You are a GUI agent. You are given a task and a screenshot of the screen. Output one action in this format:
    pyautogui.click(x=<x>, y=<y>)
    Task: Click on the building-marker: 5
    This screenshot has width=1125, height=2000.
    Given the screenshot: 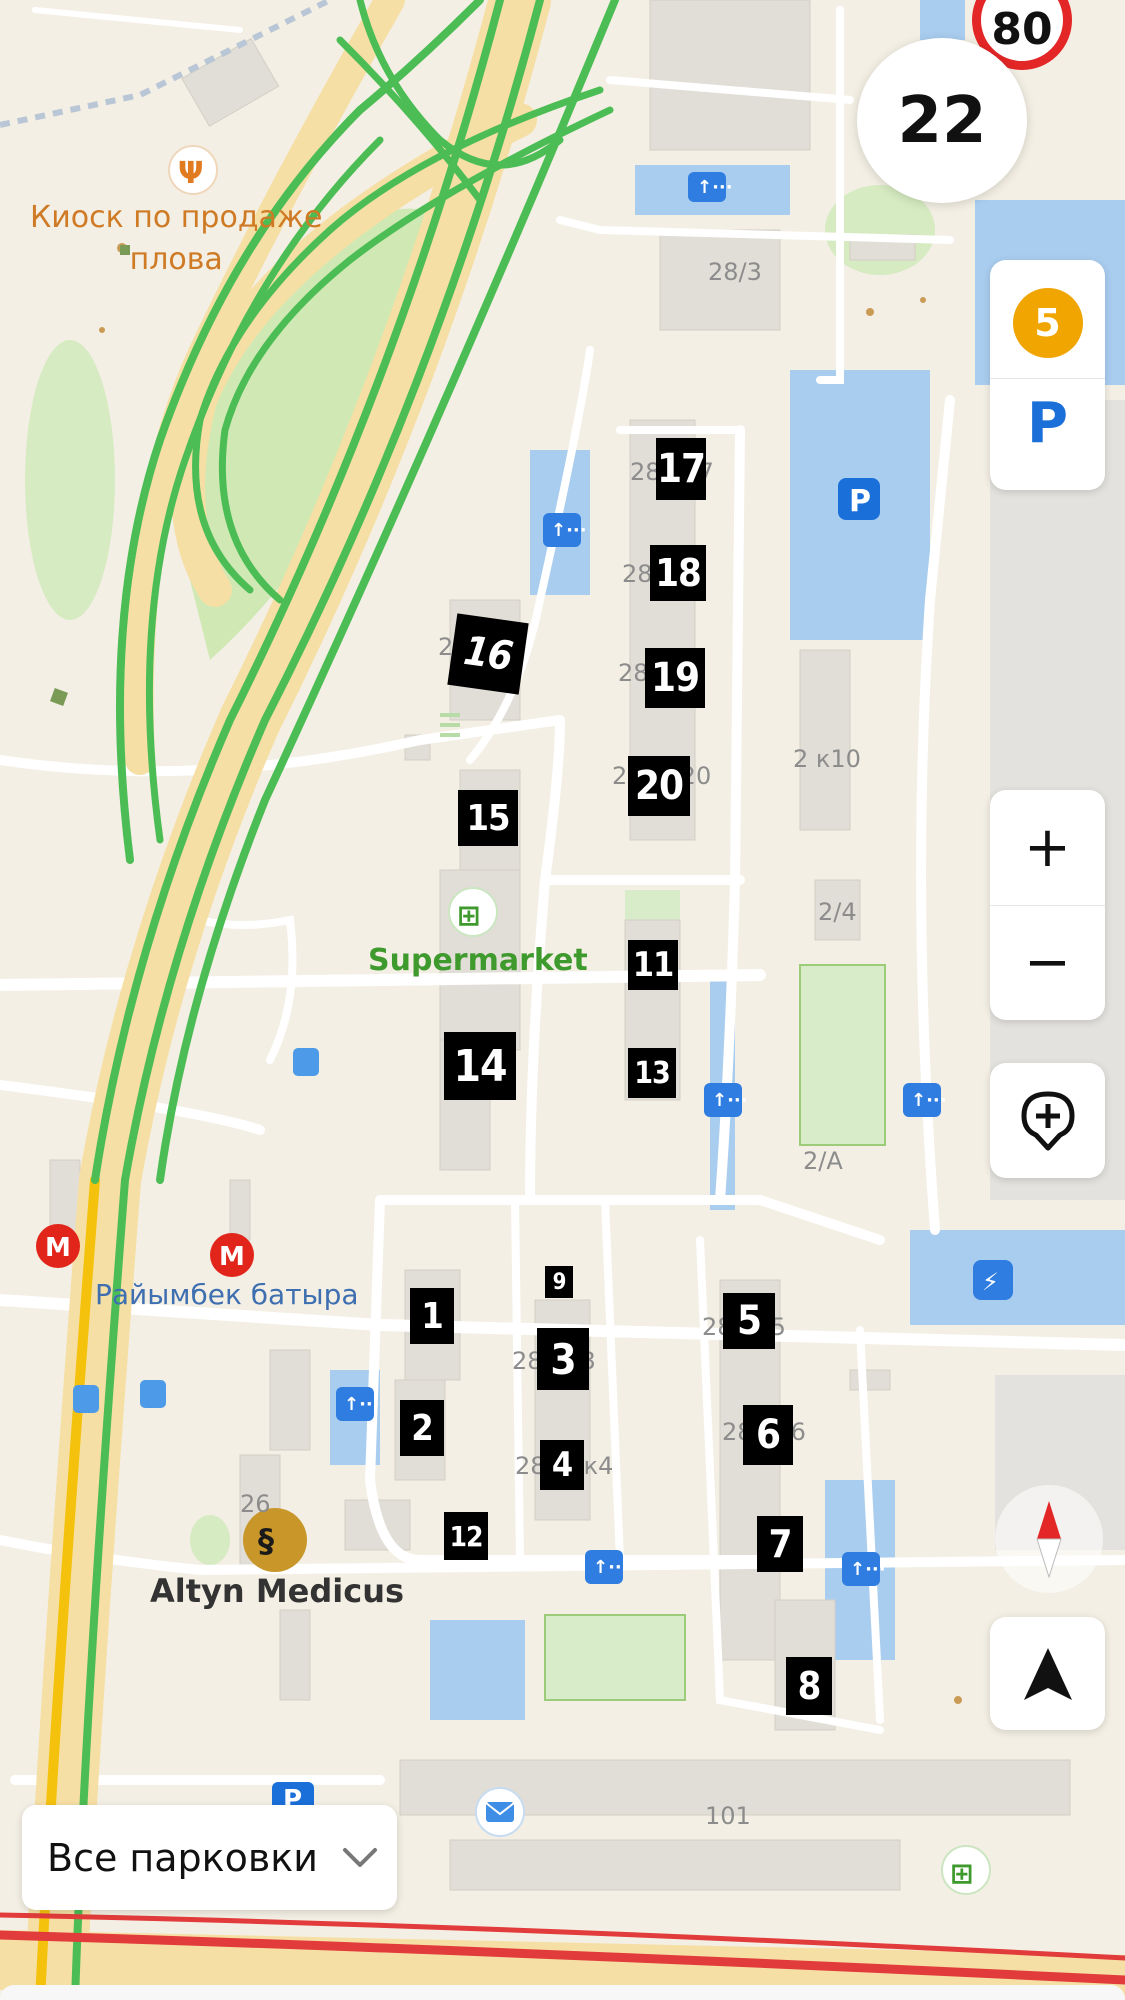 What is the action you would take?
    pyautogui.click(x=749, y=1321)
    